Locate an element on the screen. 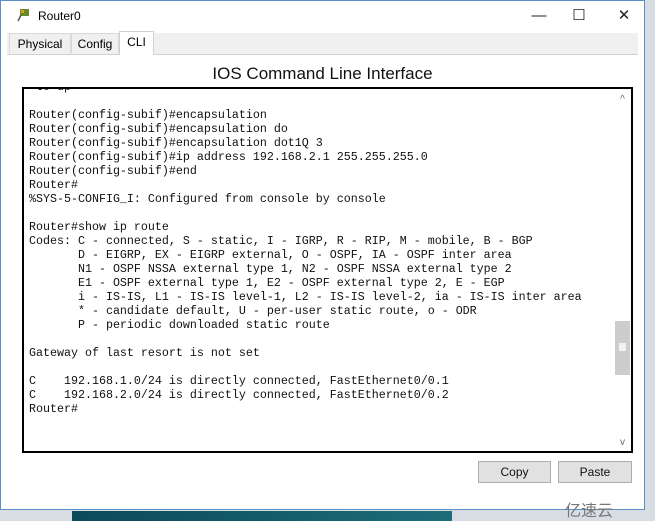 This screenshot has width=655, height=521. terminal-line: Router#show ip route is located at coordinates (99, 227).